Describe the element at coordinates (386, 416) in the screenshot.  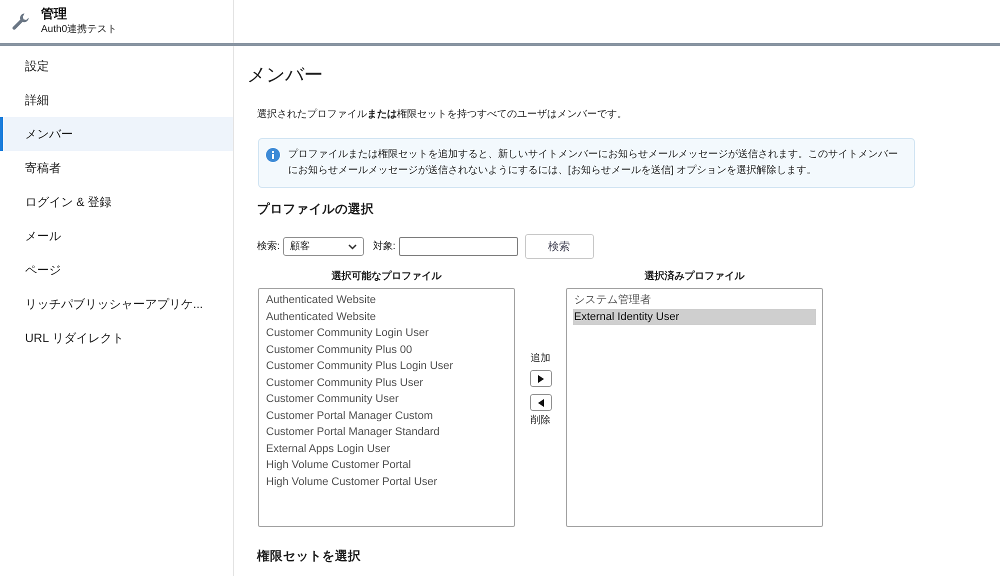
I see `list-option: Customer Portal Manager Custom` at that location.